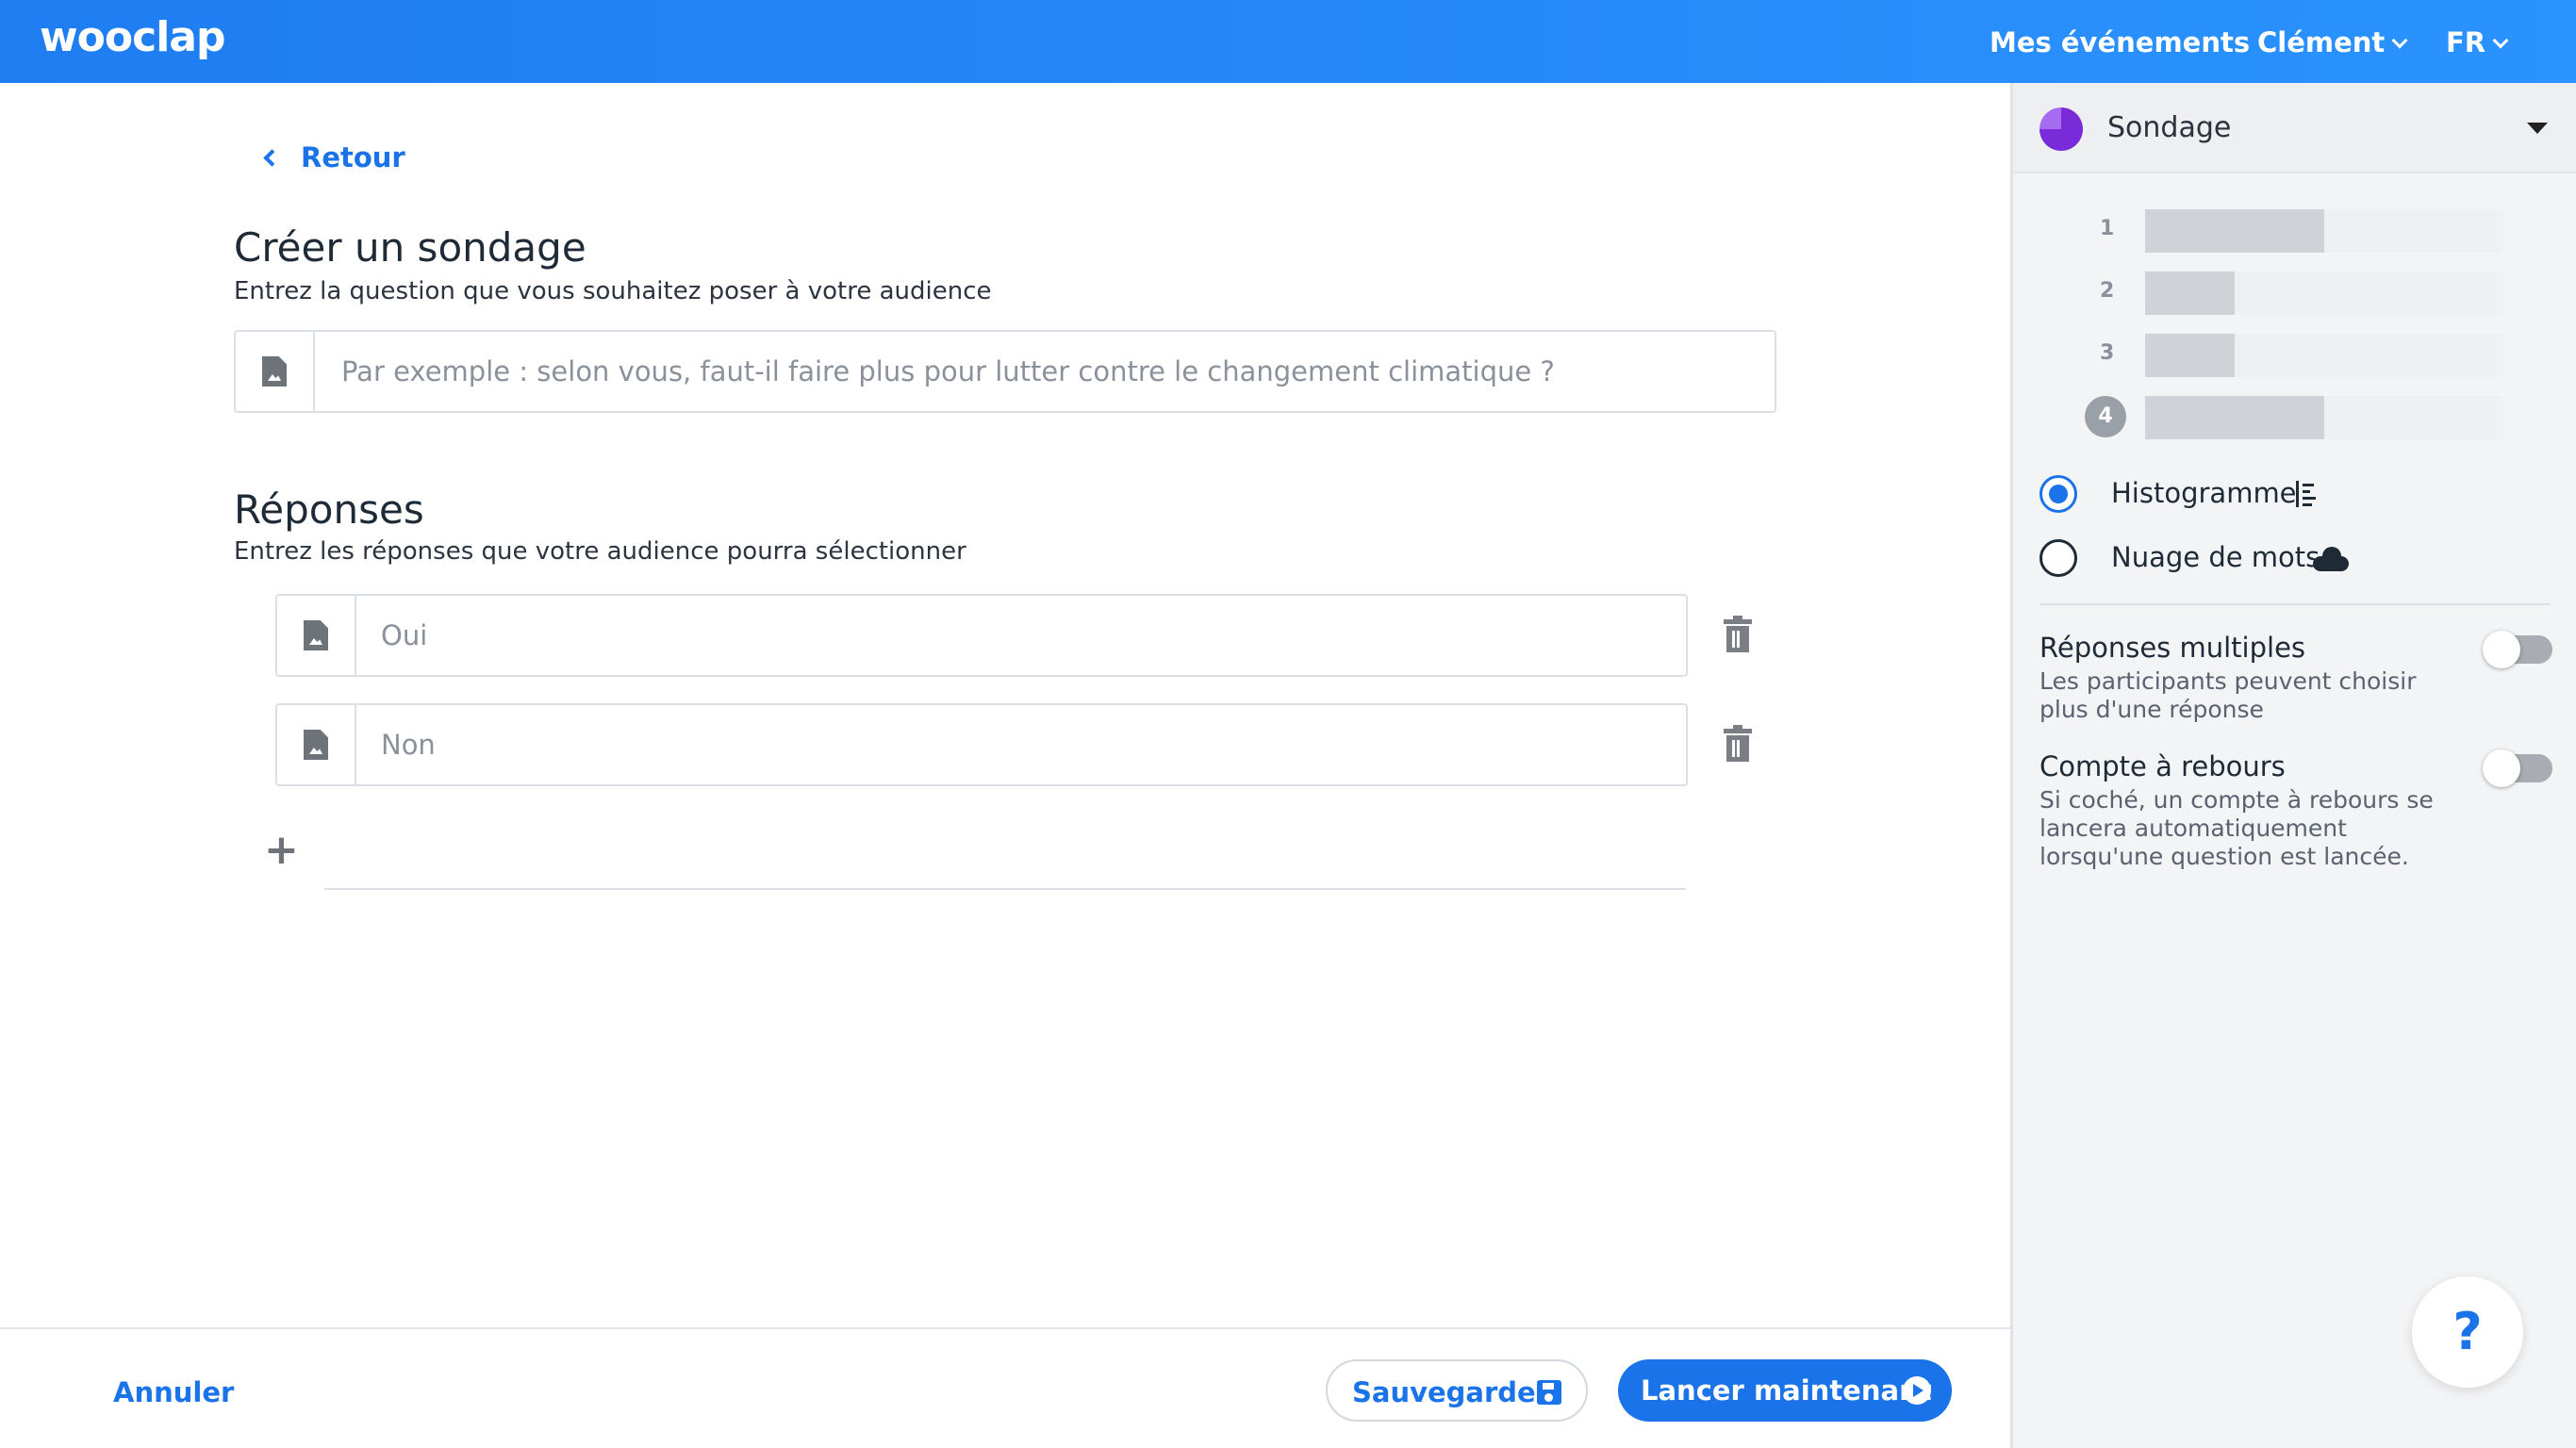  Describe the element at coordinates (2058, 494) in the screenshot. I see `histogram-radio` at that location.